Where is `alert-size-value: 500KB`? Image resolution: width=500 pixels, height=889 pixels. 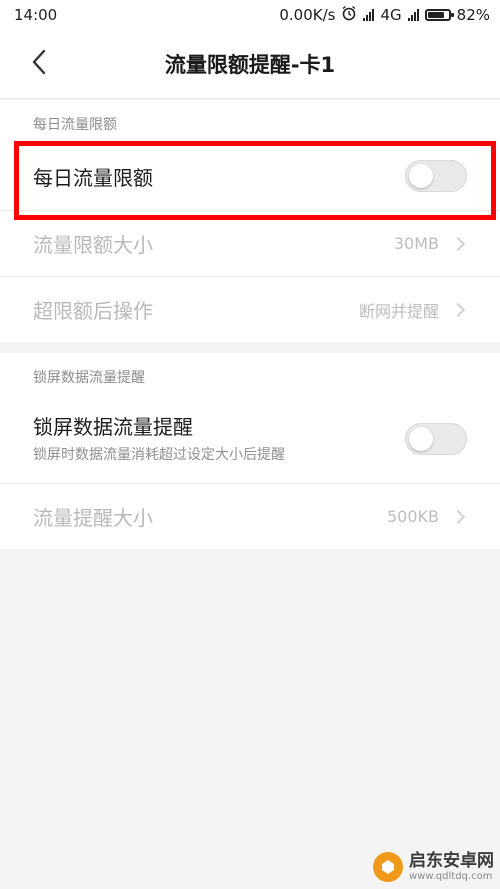 alert-size-value: 500KB is located at coordinates (412, 516).